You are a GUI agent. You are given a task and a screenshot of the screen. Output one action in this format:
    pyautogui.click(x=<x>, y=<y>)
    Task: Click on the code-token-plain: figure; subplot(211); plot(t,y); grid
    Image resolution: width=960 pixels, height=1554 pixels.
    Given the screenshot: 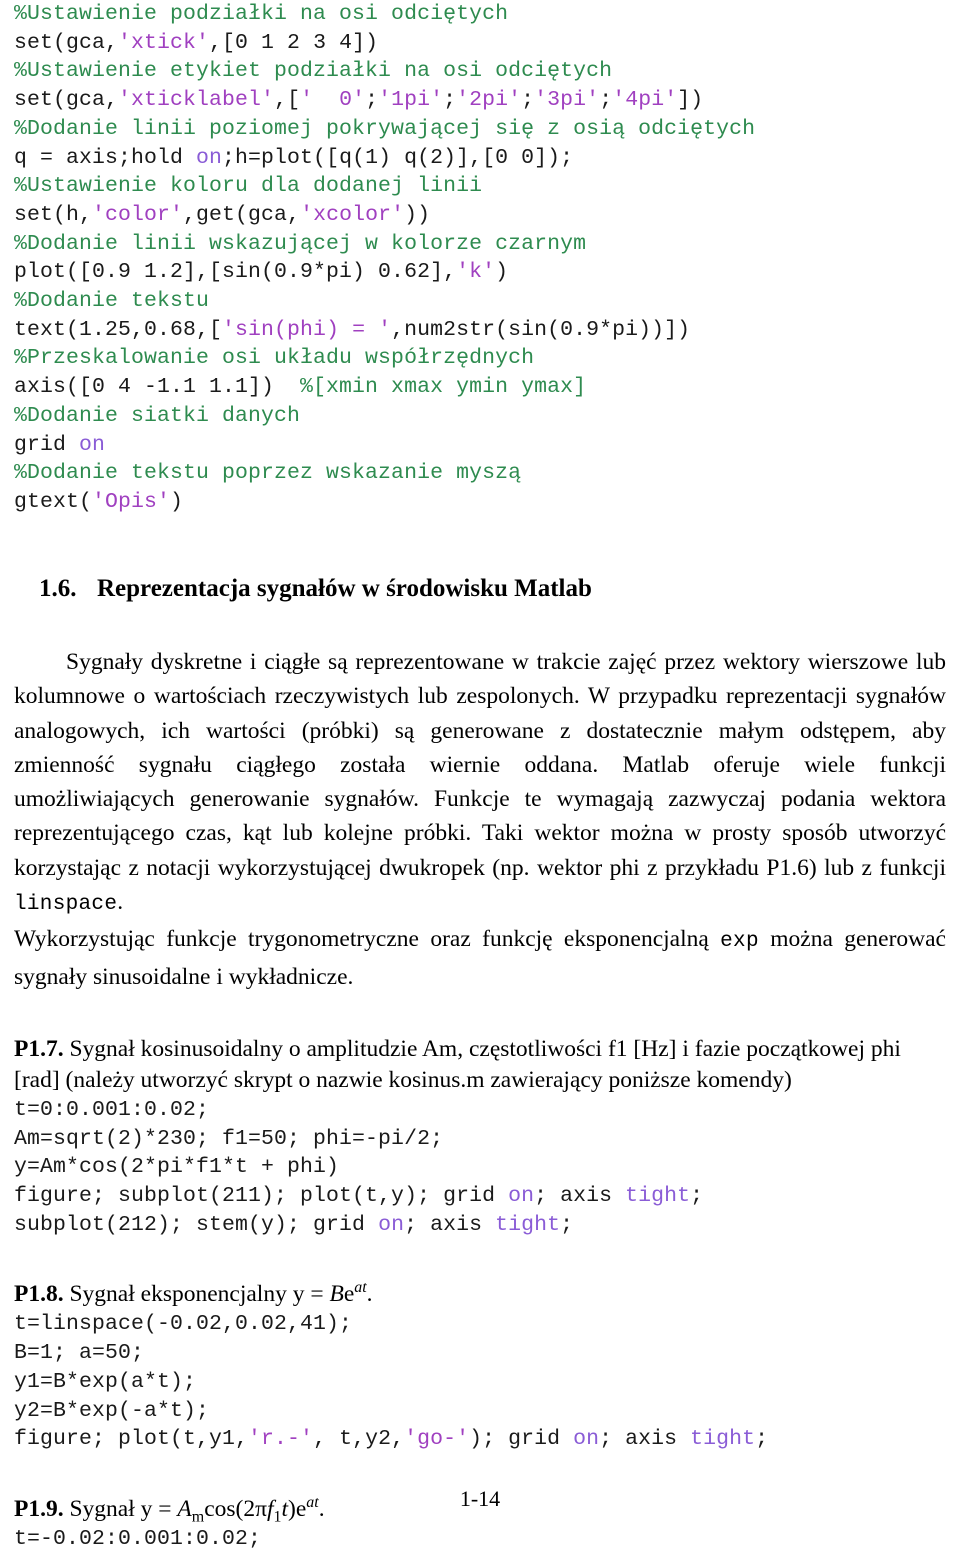 What is the action you would take?
    pyautogui.click(x=261, y=1195)
    